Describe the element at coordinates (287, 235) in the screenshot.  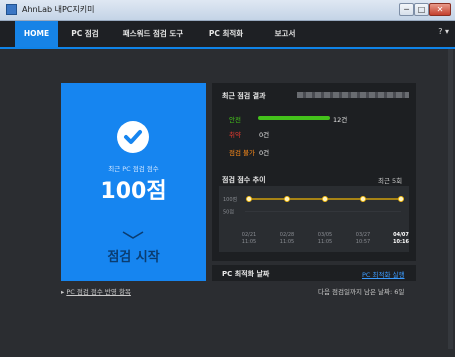
I see `x-tick-label: 02/28` at that location.